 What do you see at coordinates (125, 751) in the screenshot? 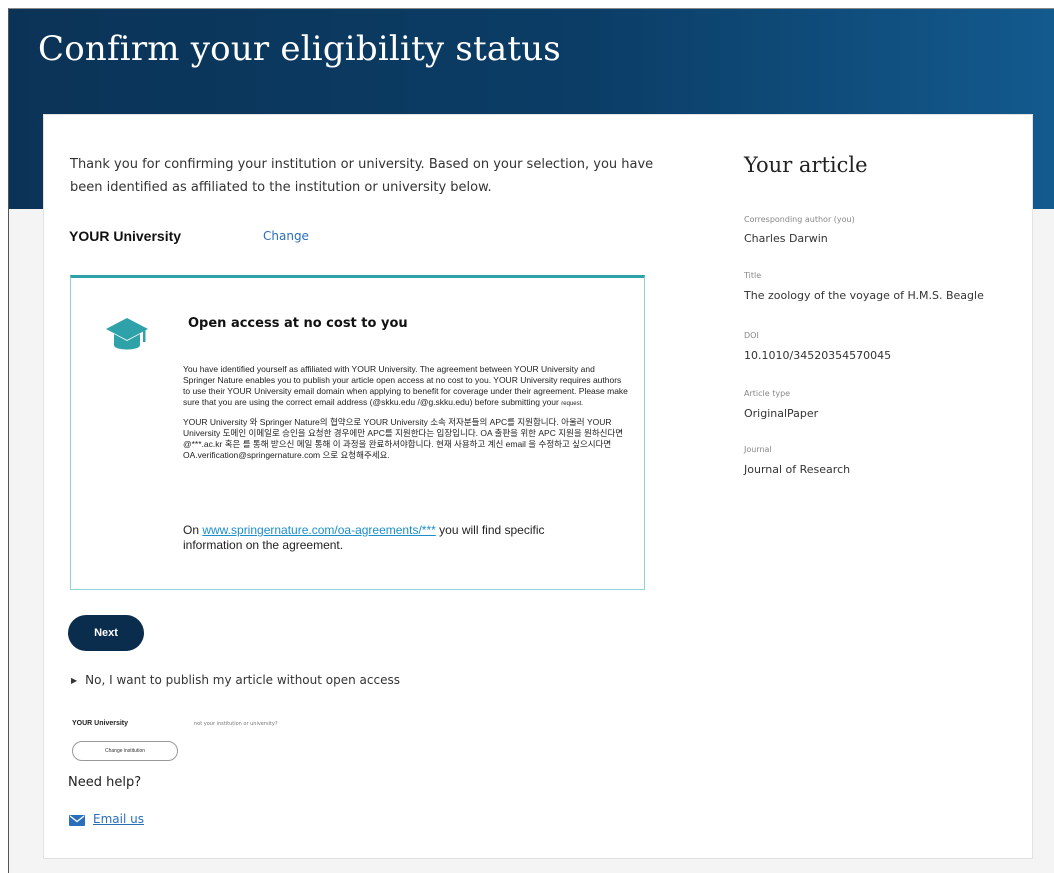
I see `change-institution-button: Change institution` at bounding box center [125, 751].